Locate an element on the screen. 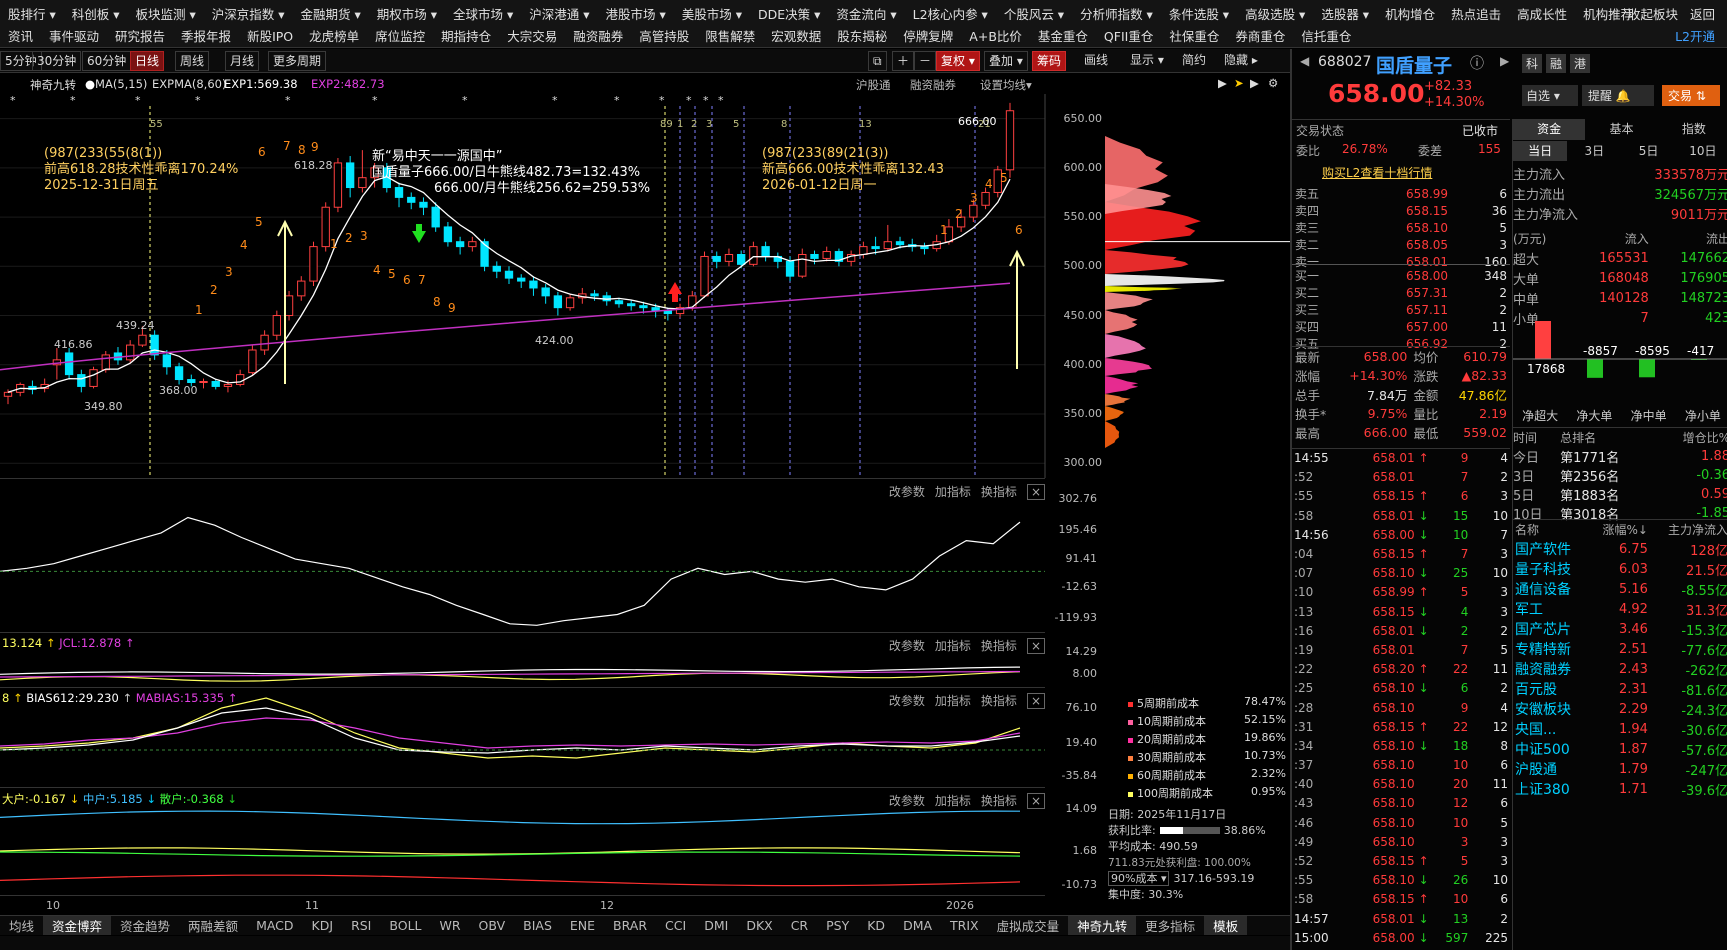 The width and height of the screenshot is (1727, 950). menu-item-7: 沪深港通 ▾ is located at coordinates (559, 13).